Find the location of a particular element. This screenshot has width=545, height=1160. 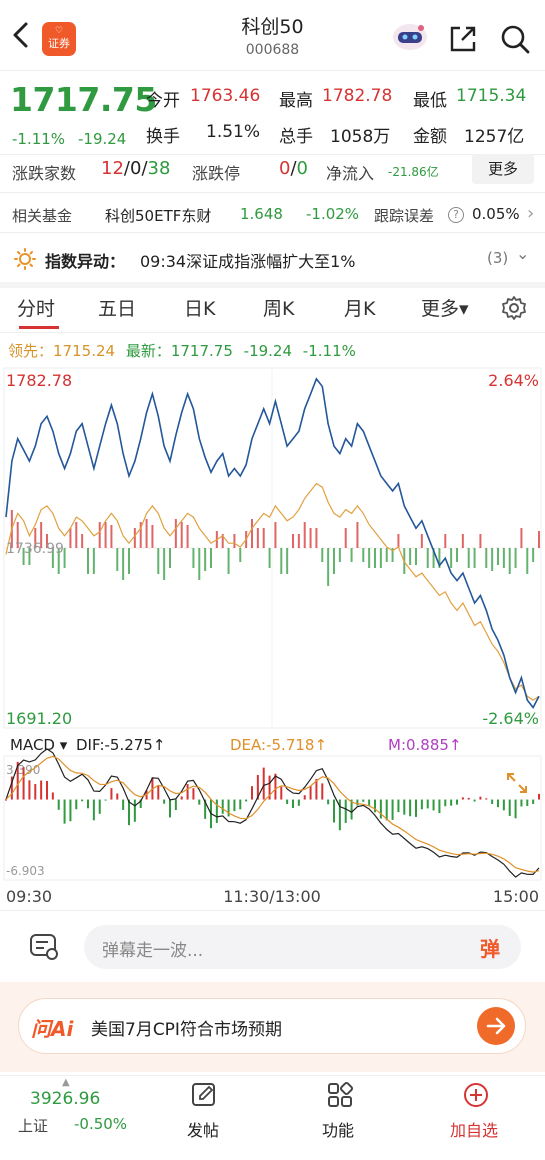

tab-daily-k: 日K is located at coordinates (199, 307).